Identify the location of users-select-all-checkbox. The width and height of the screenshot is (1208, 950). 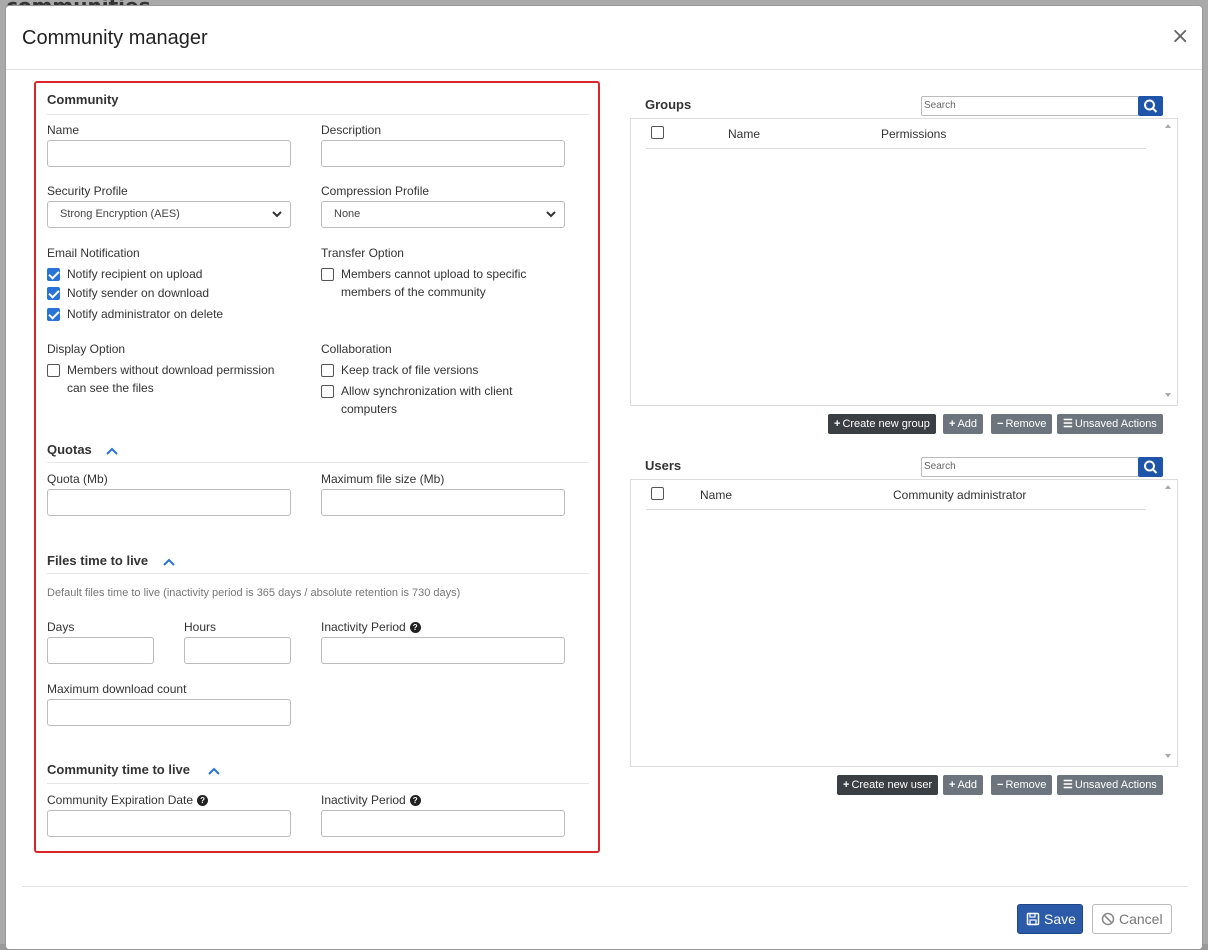
(657, 493).